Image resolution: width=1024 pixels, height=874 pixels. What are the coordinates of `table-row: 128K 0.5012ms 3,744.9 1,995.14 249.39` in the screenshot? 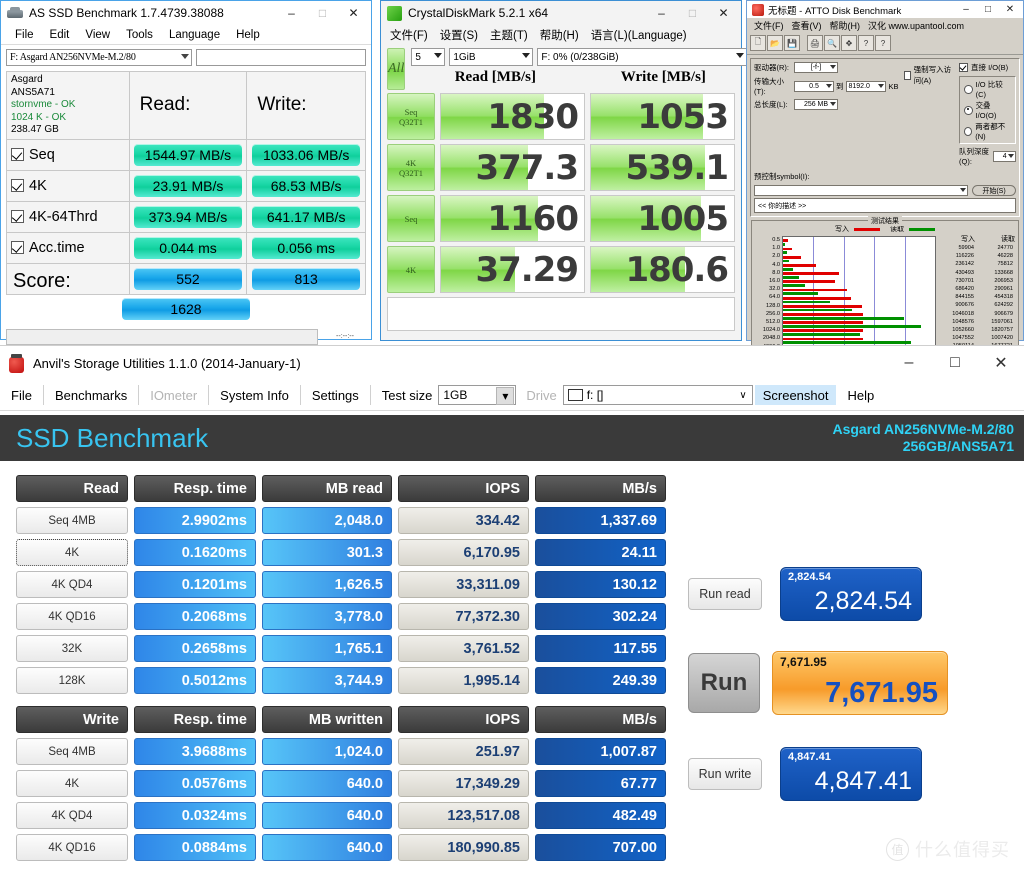 It's located at (341, 680).